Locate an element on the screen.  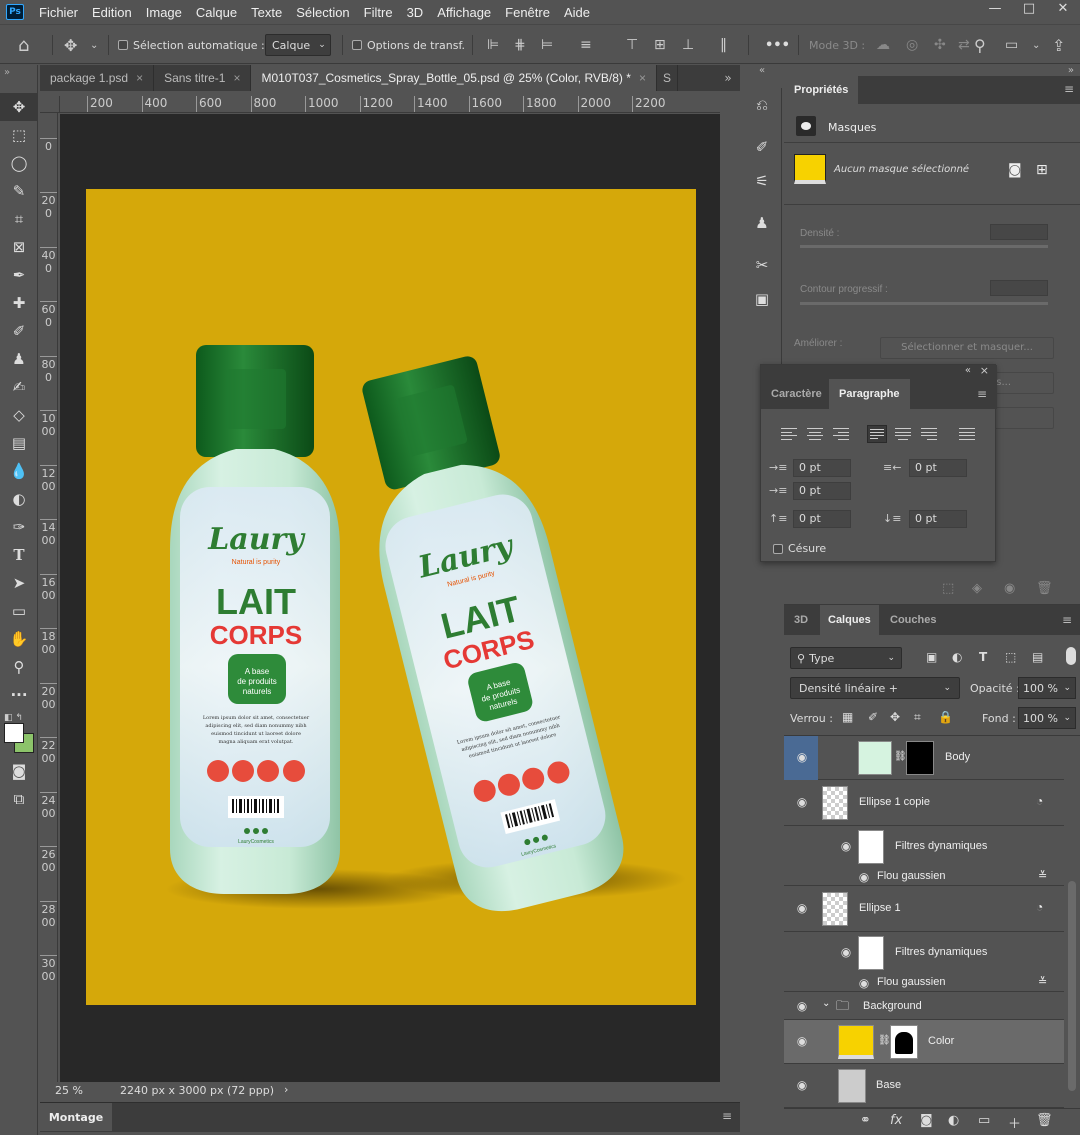
add-pixel-mask-icon: ◙ is located at coordinates (1015, 170).